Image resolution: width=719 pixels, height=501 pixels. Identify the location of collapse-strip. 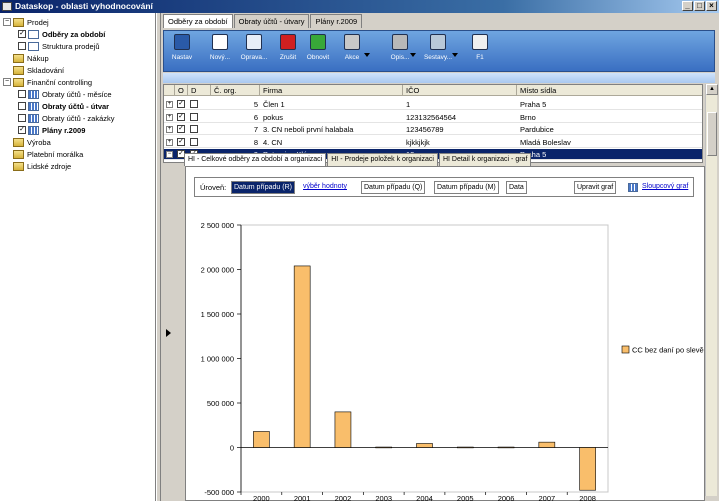
(169, 331).